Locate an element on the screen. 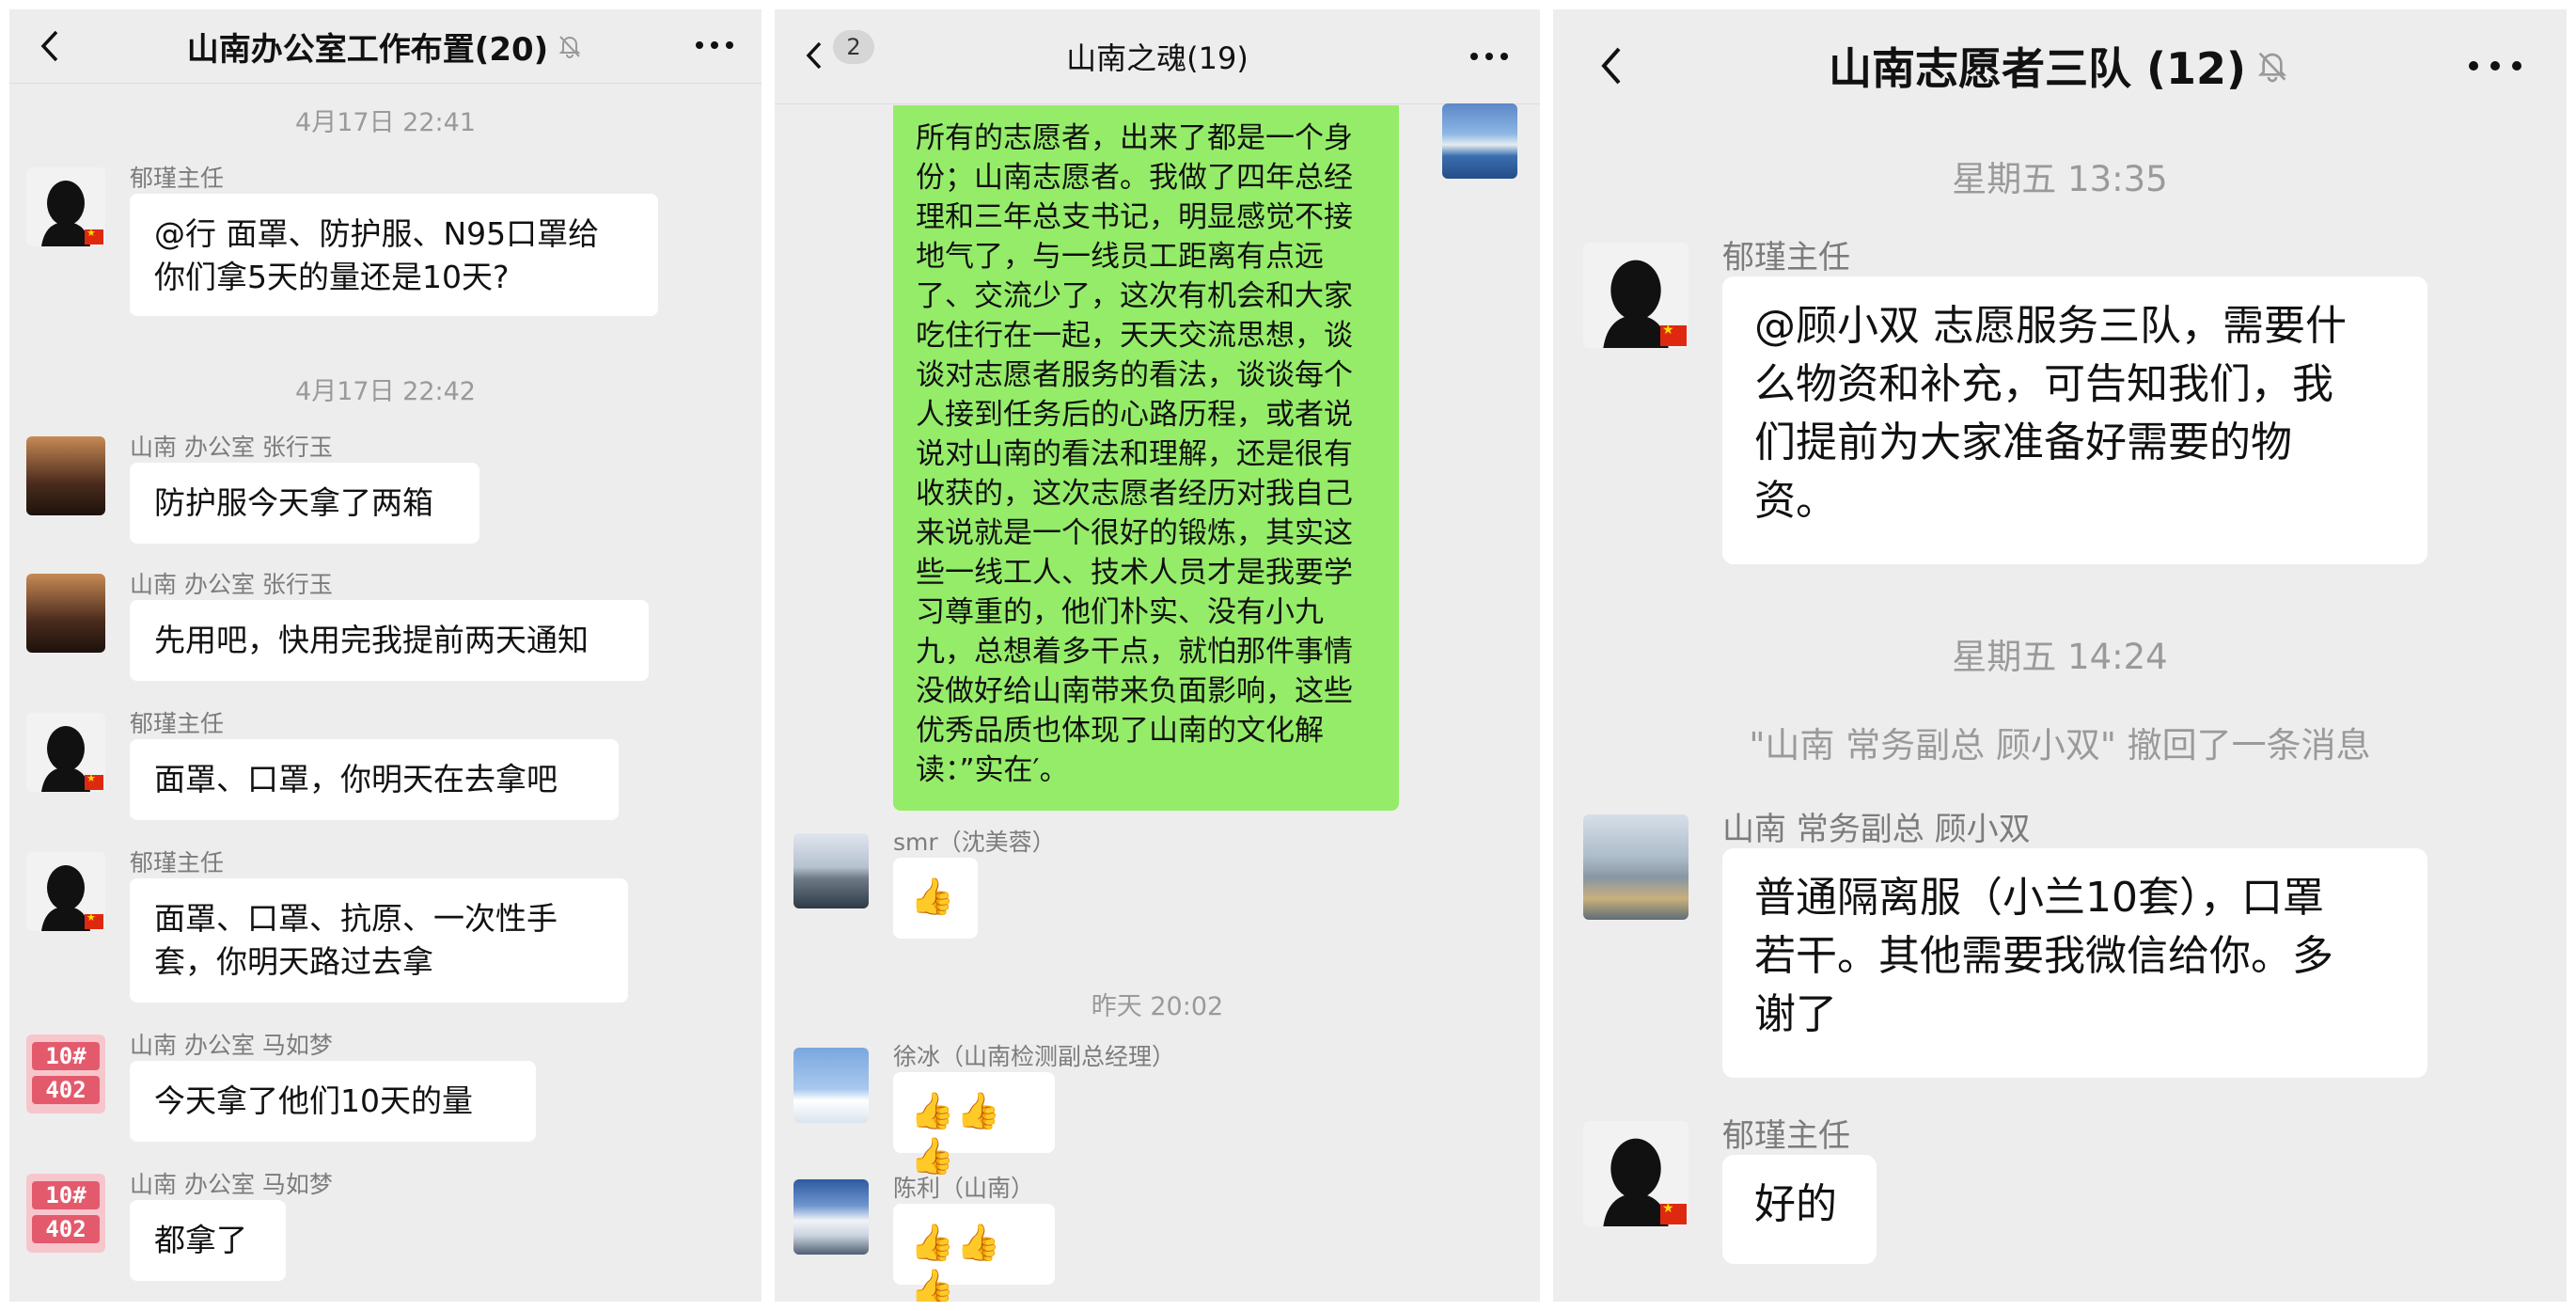 This screenshot has width=2576, height=1311. chat-title: 山南志愿者三队 (12) is located at coordinates (2038, 68).